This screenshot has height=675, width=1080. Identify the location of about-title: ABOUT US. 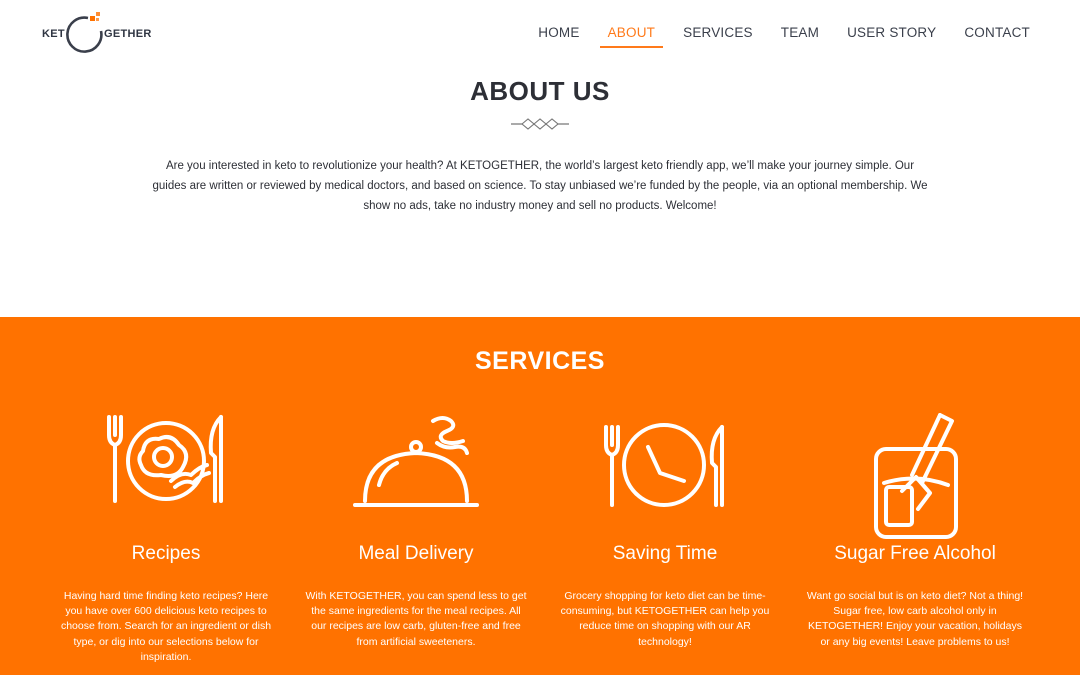
(540, 91).